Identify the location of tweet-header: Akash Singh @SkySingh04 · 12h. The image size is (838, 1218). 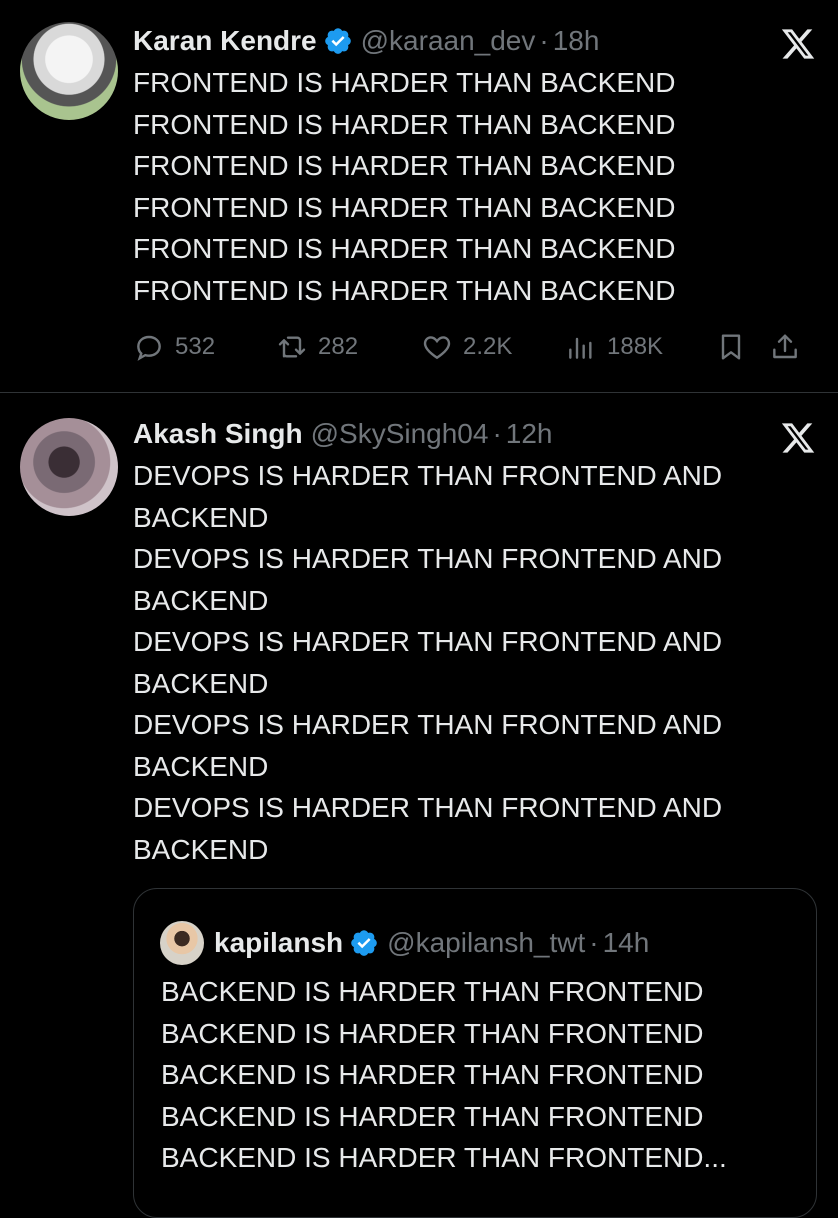
(343, 434).